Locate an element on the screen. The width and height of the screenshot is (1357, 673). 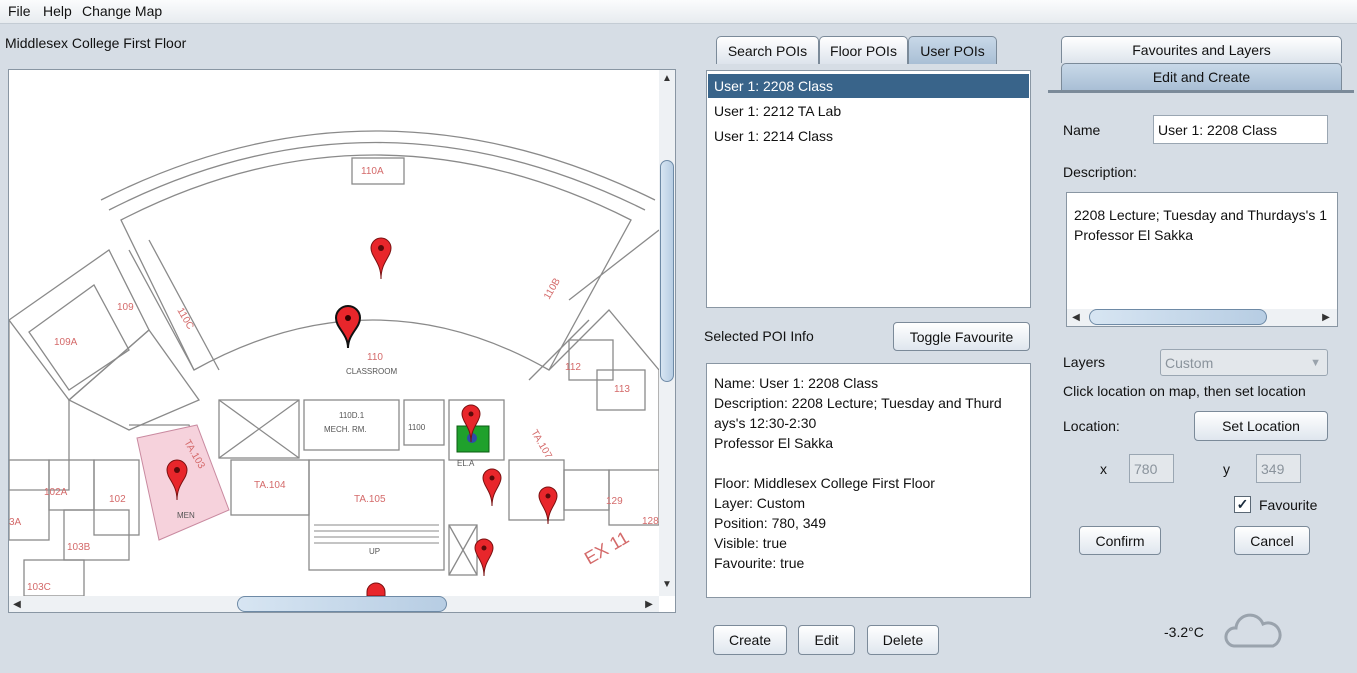
svg-text: 103B is located at coordinates (79, 547).